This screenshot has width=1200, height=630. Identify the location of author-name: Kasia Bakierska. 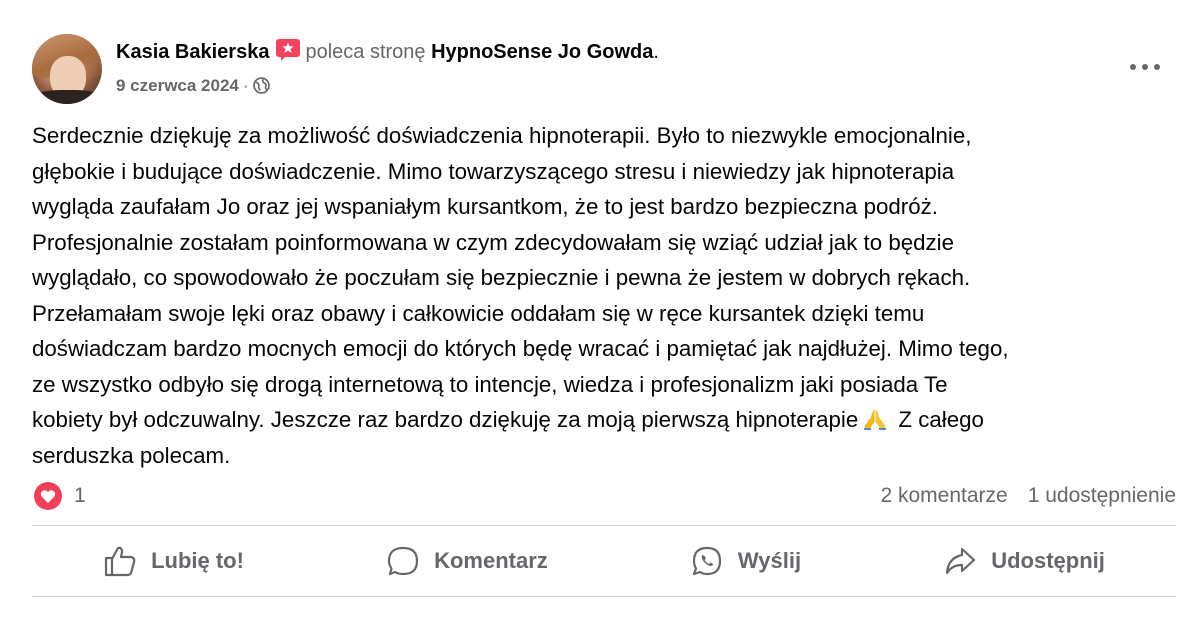
(192, 52).